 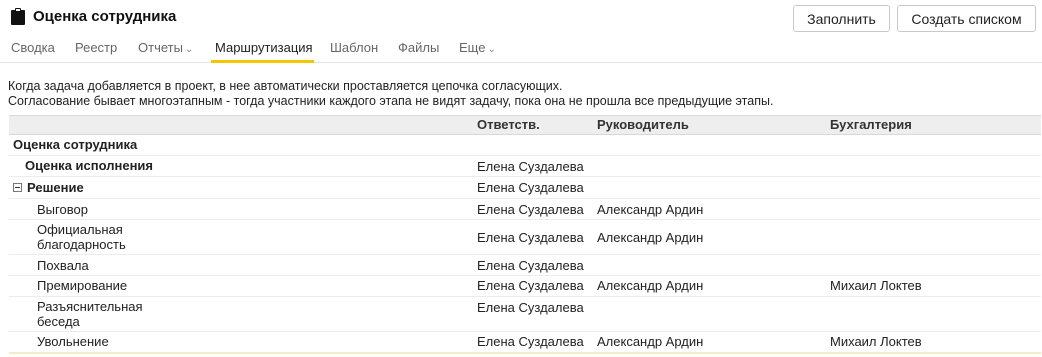 What do you see at coordinates (58, 321) in the screenshot?
I see `row-name-line-2: беседа` at bounding box center [58, 321].